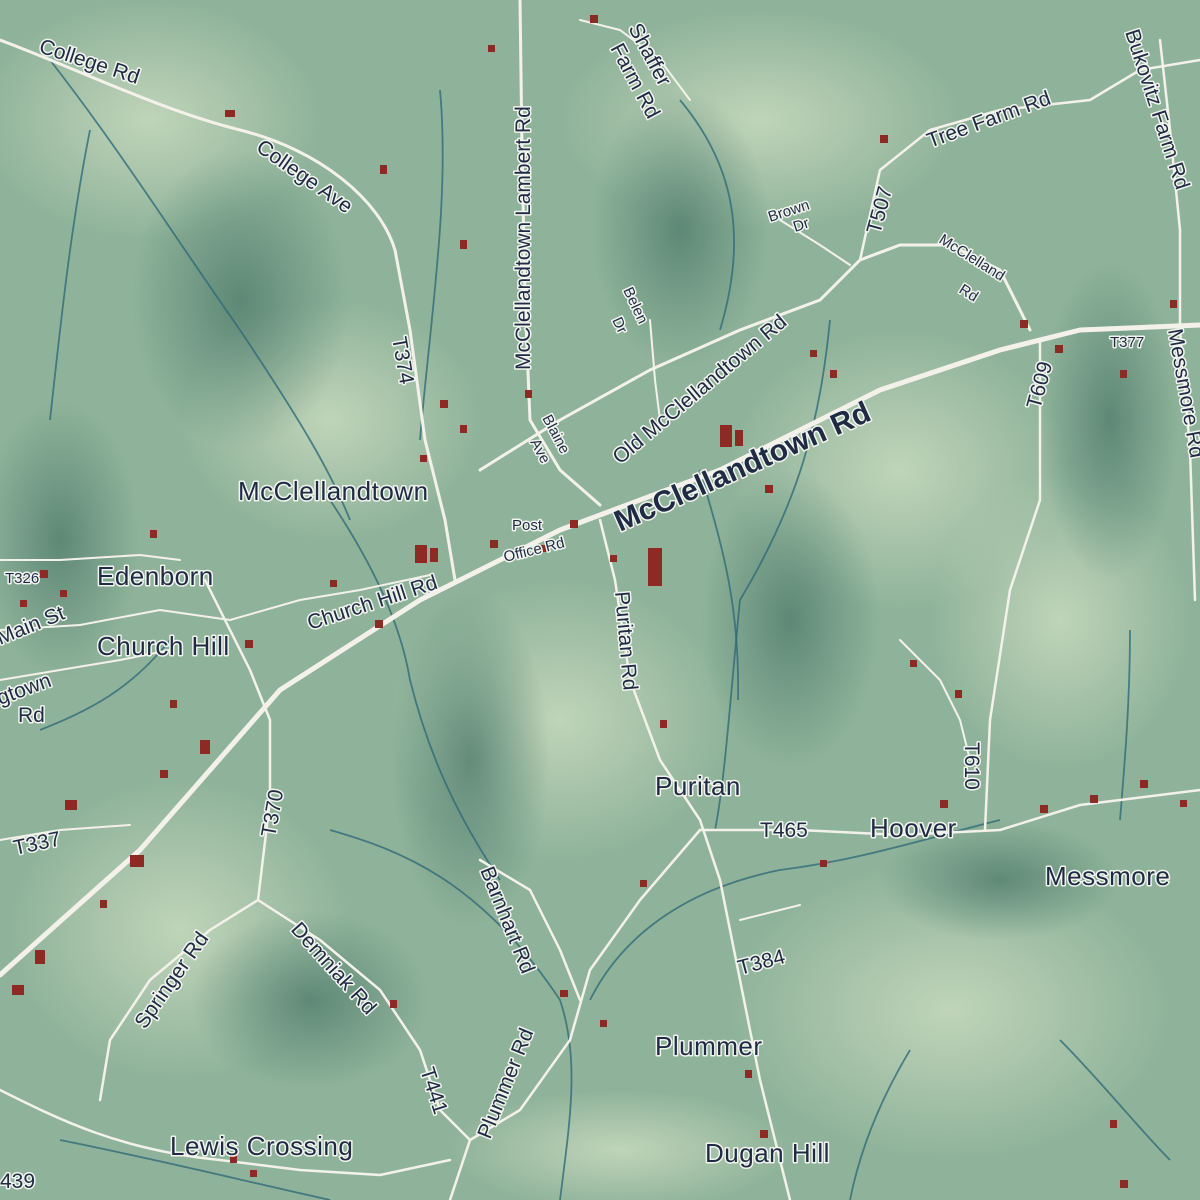  What do you see at coordinates (1107, 876) in the screenshot?
I see `place-label-messmore: Messmore` at bounding box center [1107, 876].